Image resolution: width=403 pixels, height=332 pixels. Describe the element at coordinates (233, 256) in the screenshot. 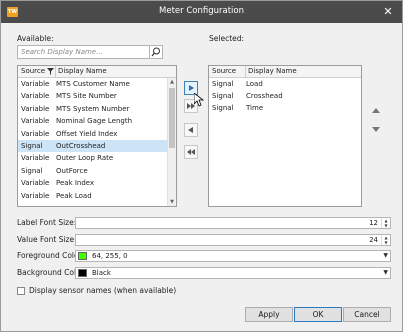

I see `foreground-color-select: 64, 255, 0 ▼` at that location.